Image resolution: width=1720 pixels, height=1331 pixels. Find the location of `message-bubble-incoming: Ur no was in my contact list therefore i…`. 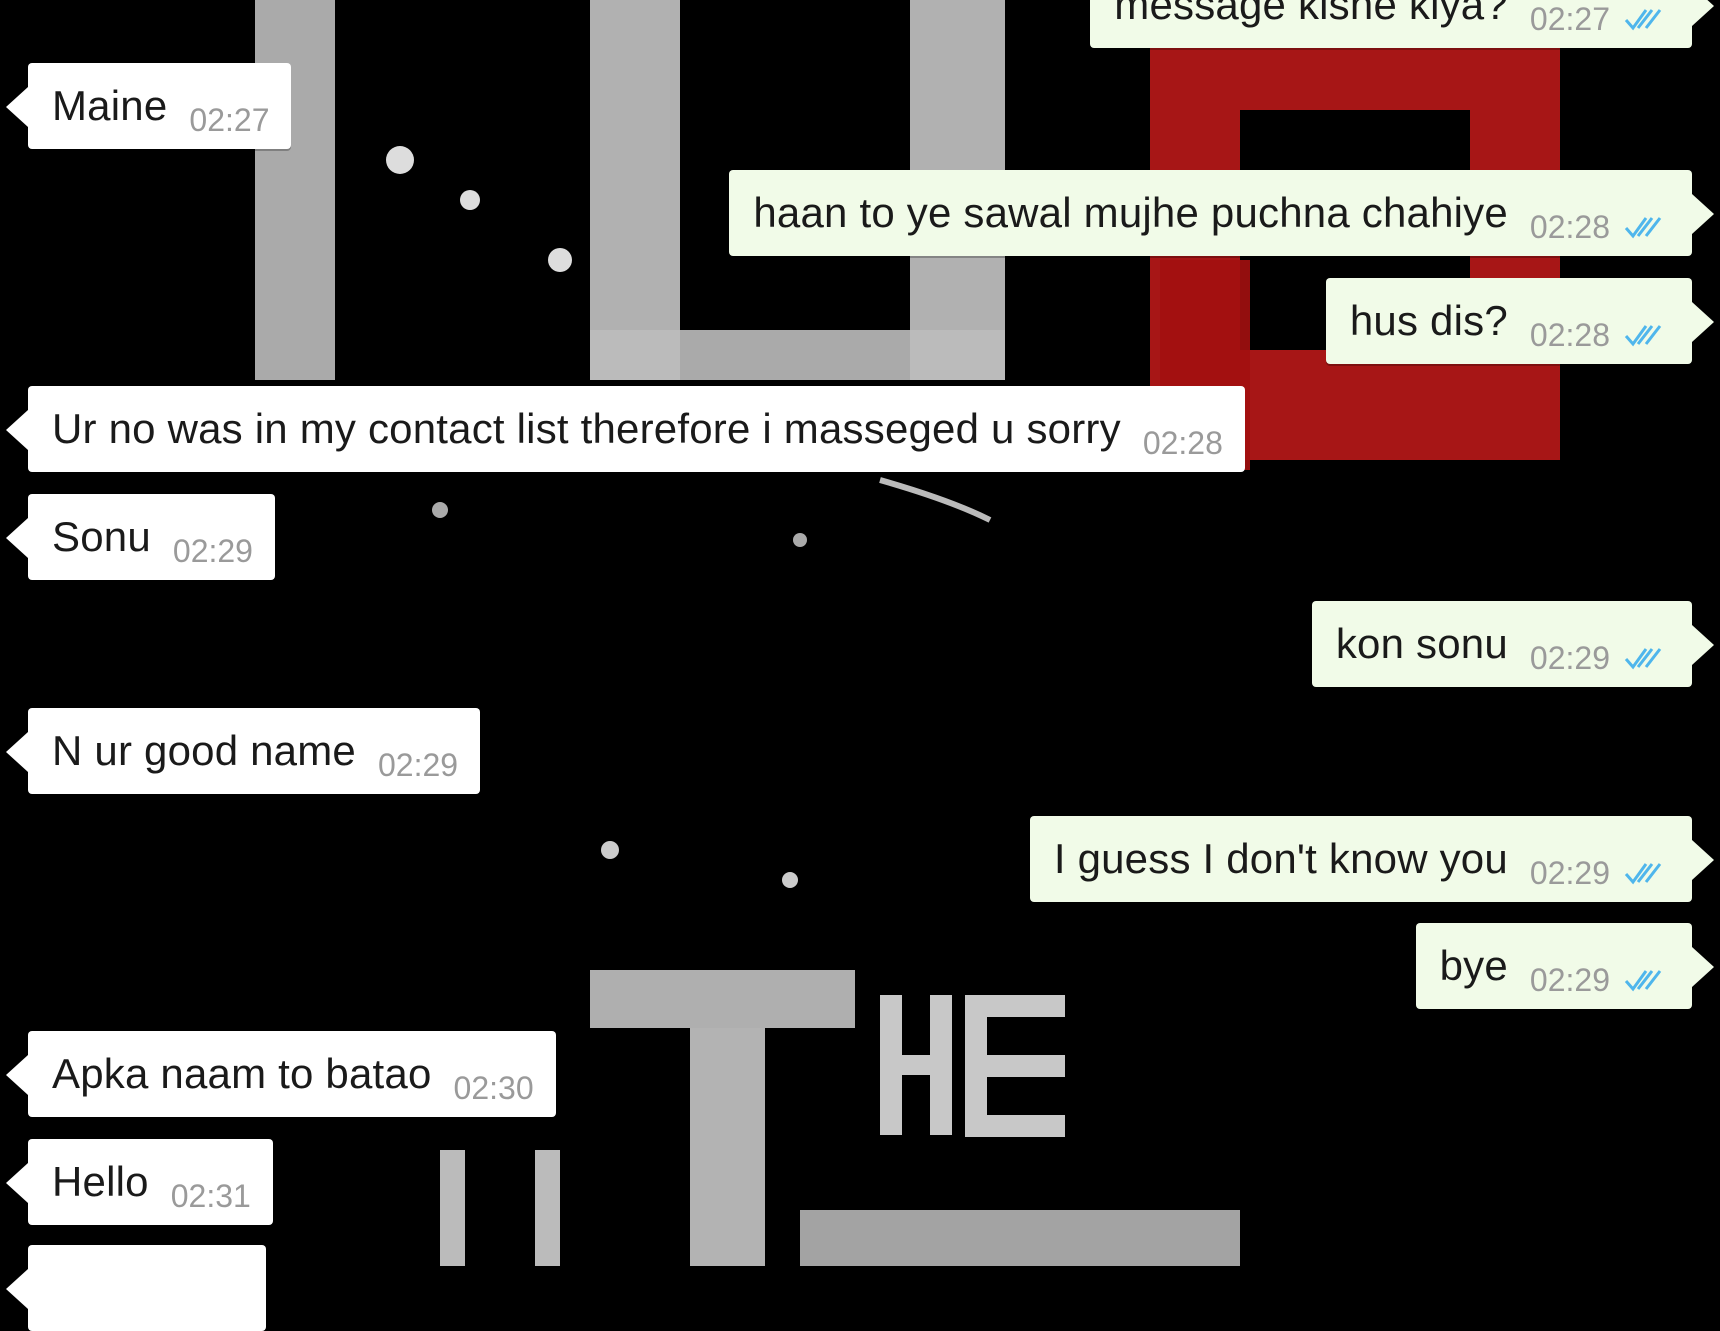

message-bubble-incoming: Ur no was in my contact list therefore i… is located at coordinates (625, 429).